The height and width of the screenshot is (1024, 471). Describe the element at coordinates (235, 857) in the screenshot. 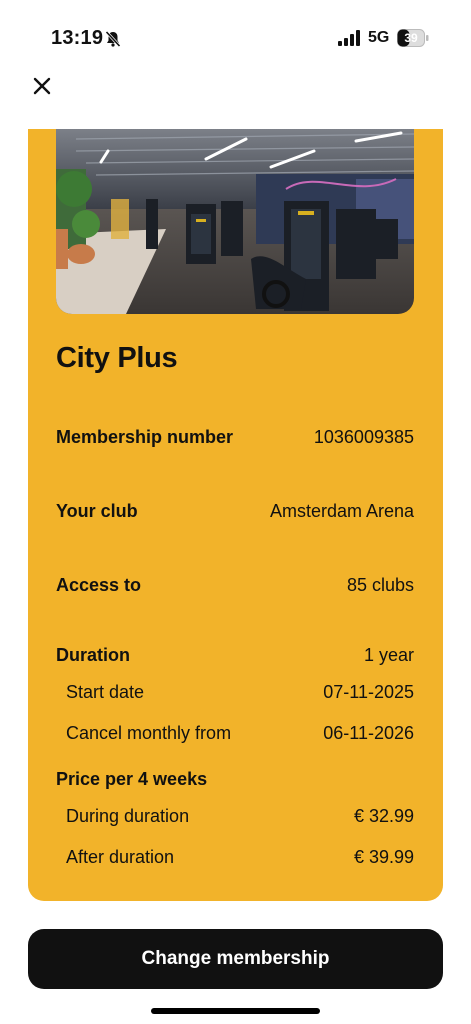

I see `after-duration-row: After duration € 39.99` at that location.